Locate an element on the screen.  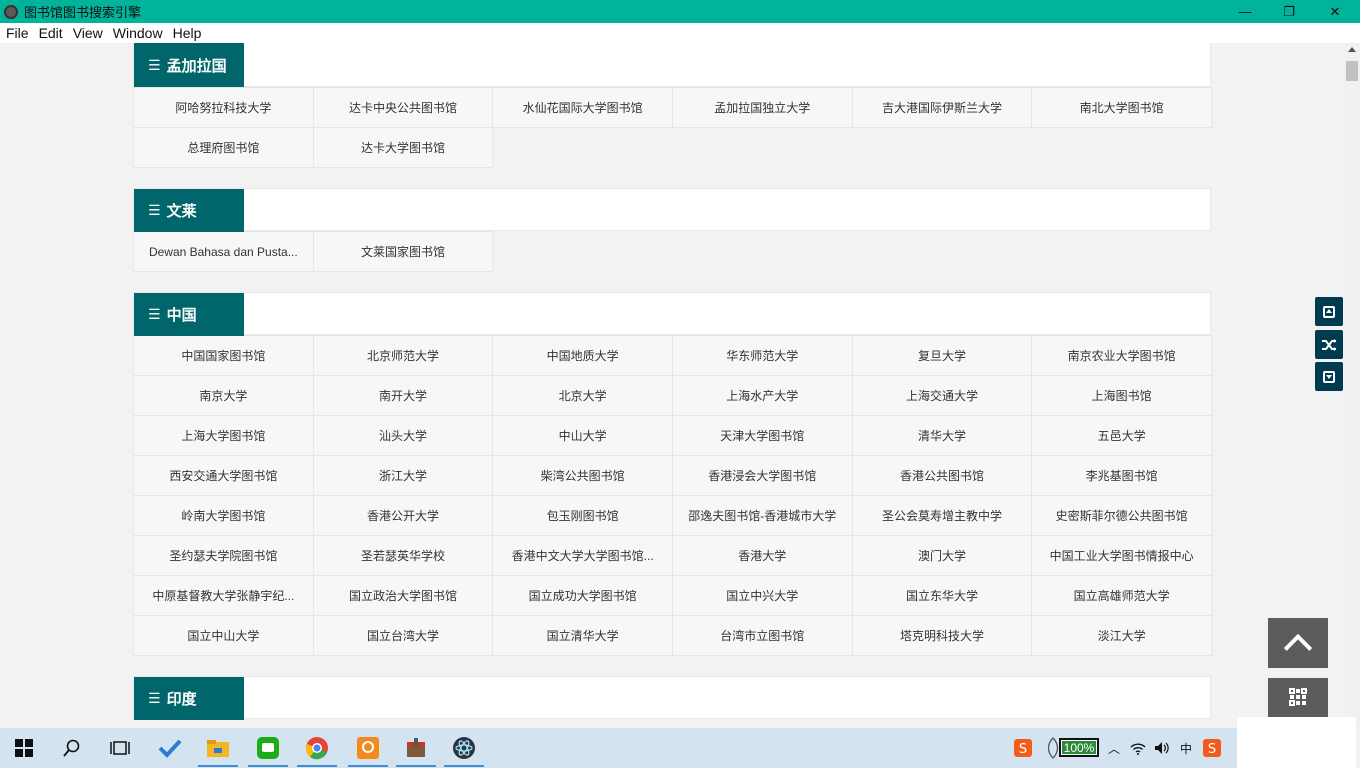
library-link: 吉大港国际伊斯兰大学 is located at coordinates (942, 107).